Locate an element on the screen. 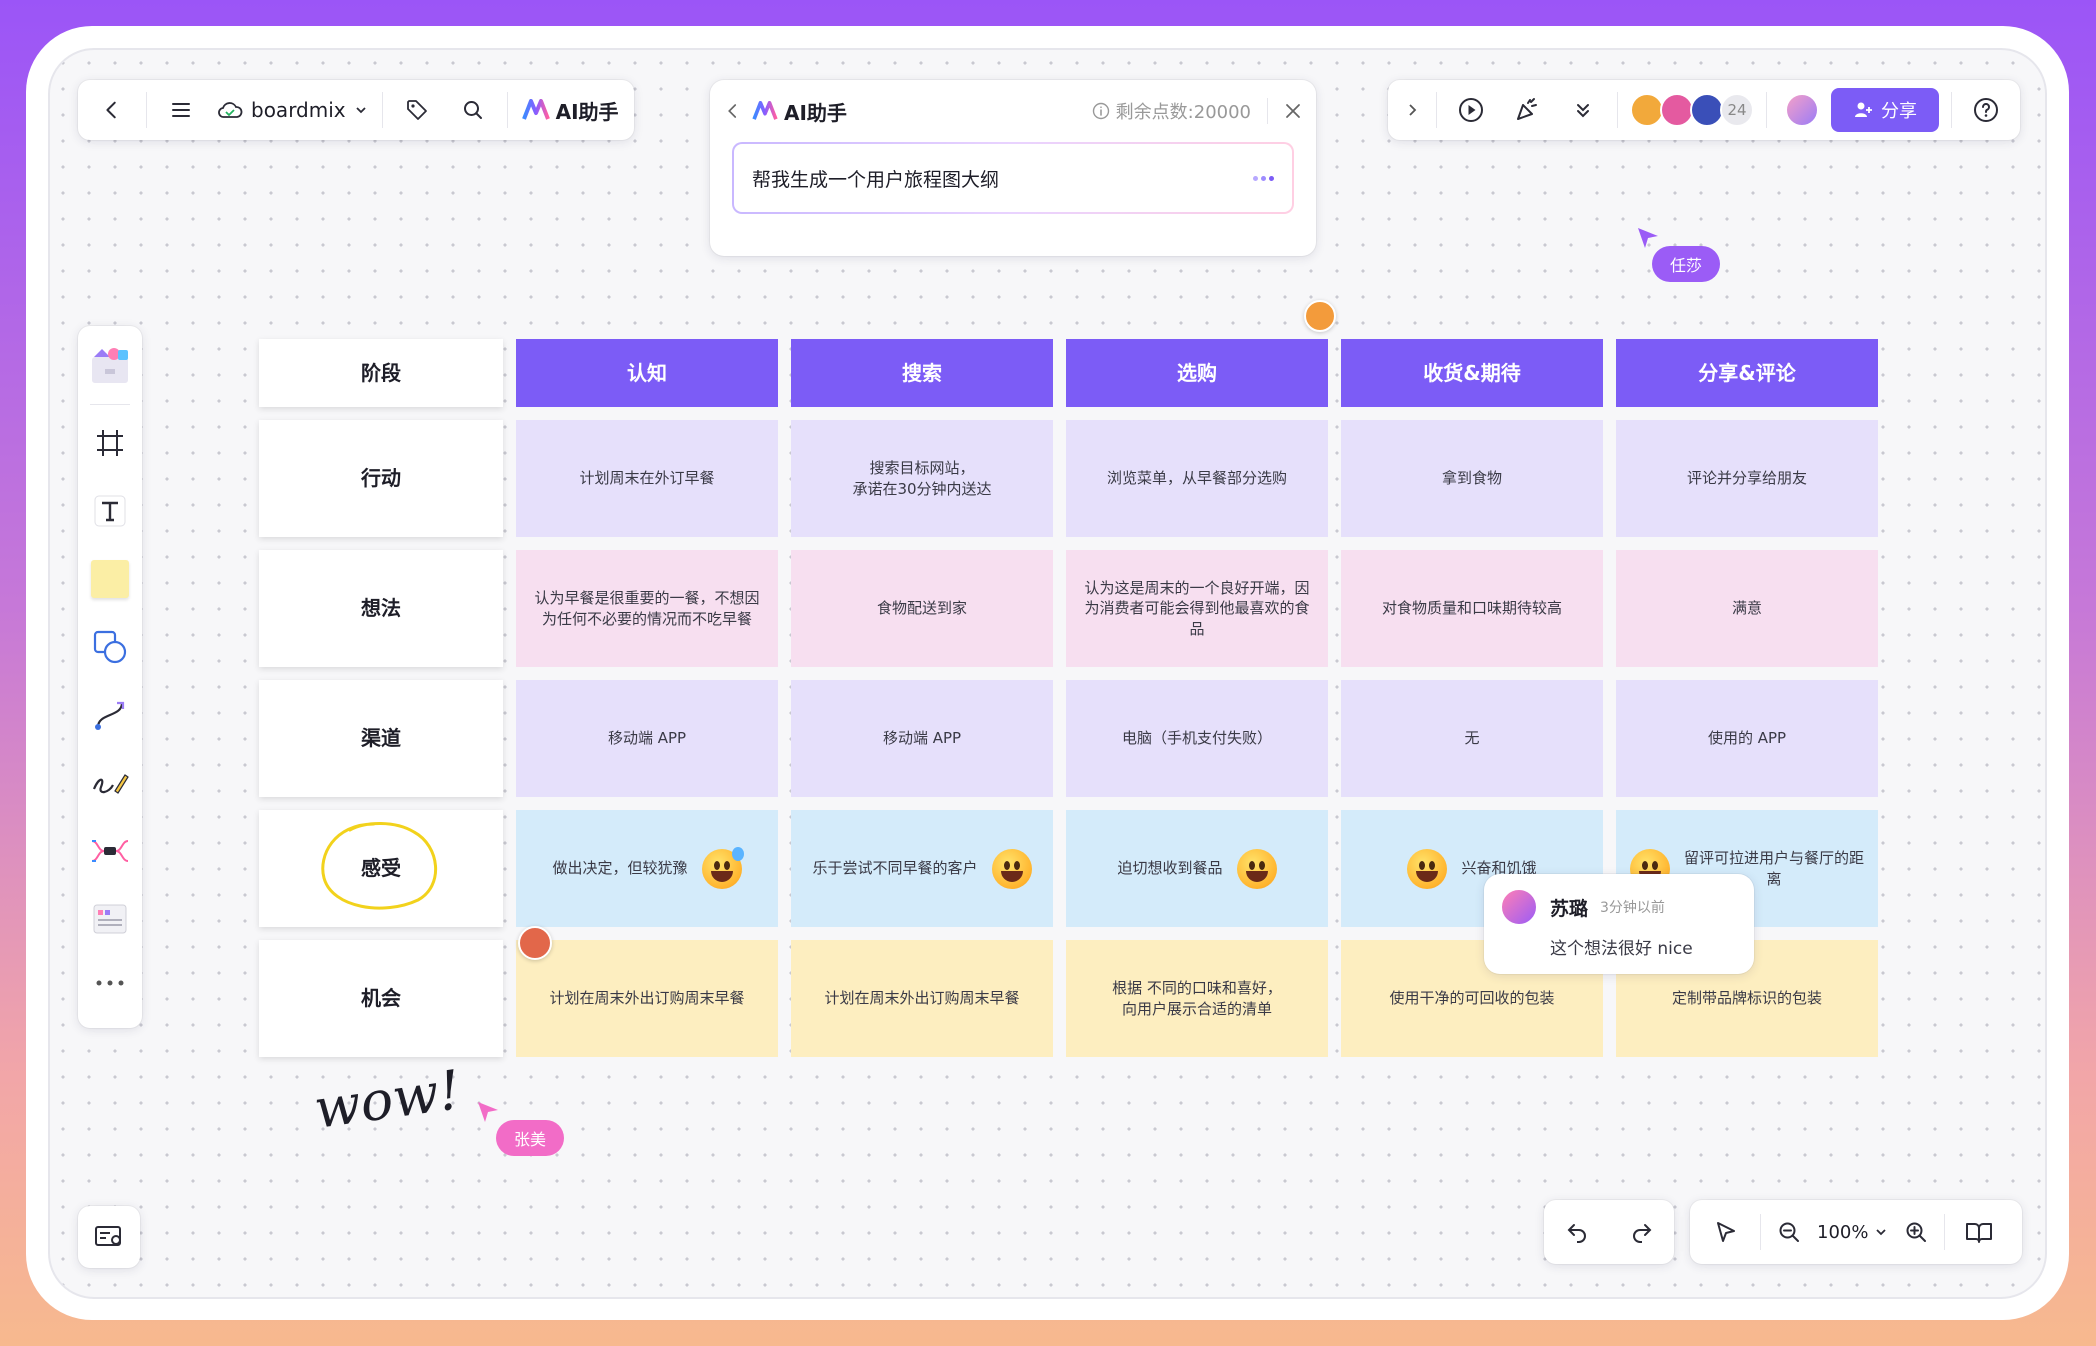 This screenshot has height=1346, width=2096. journey-cell: 做出决定，但较犹豫 is located at coordinates (647, 868).